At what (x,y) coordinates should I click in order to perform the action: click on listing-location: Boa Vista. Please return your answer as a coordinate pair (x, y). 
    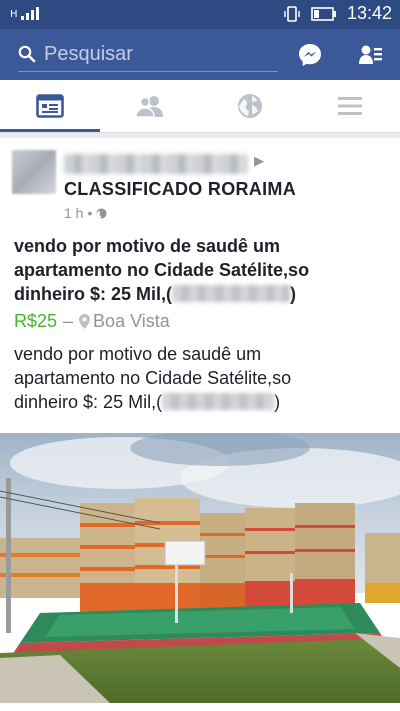
    Looking at the image, I should click on (131, 321).